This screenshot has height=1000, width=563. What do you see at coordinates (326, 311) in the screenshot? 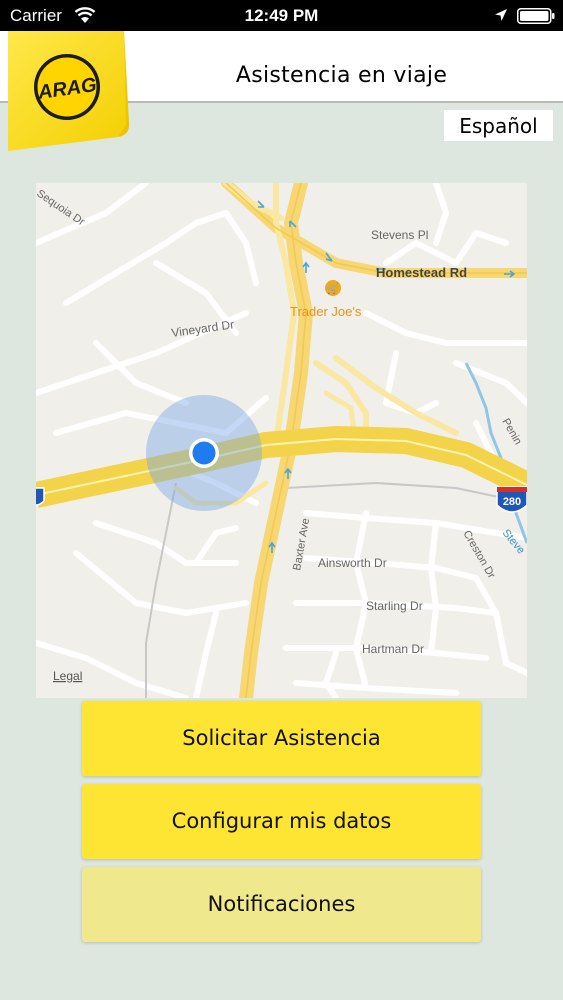
I see `poi-trader-joes: Trader Joe's` at bounding box center [326, 311].